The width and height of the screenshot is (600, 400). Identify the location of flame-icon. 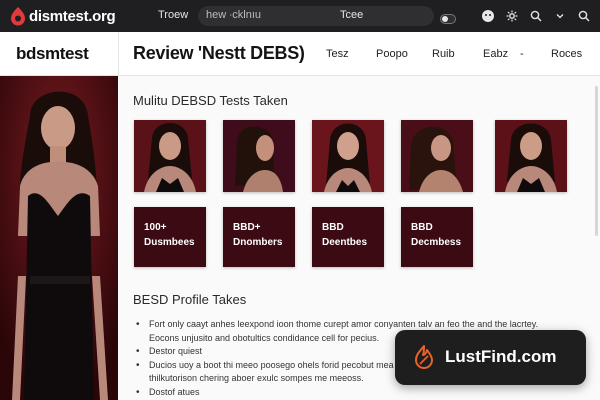
(424, 357).